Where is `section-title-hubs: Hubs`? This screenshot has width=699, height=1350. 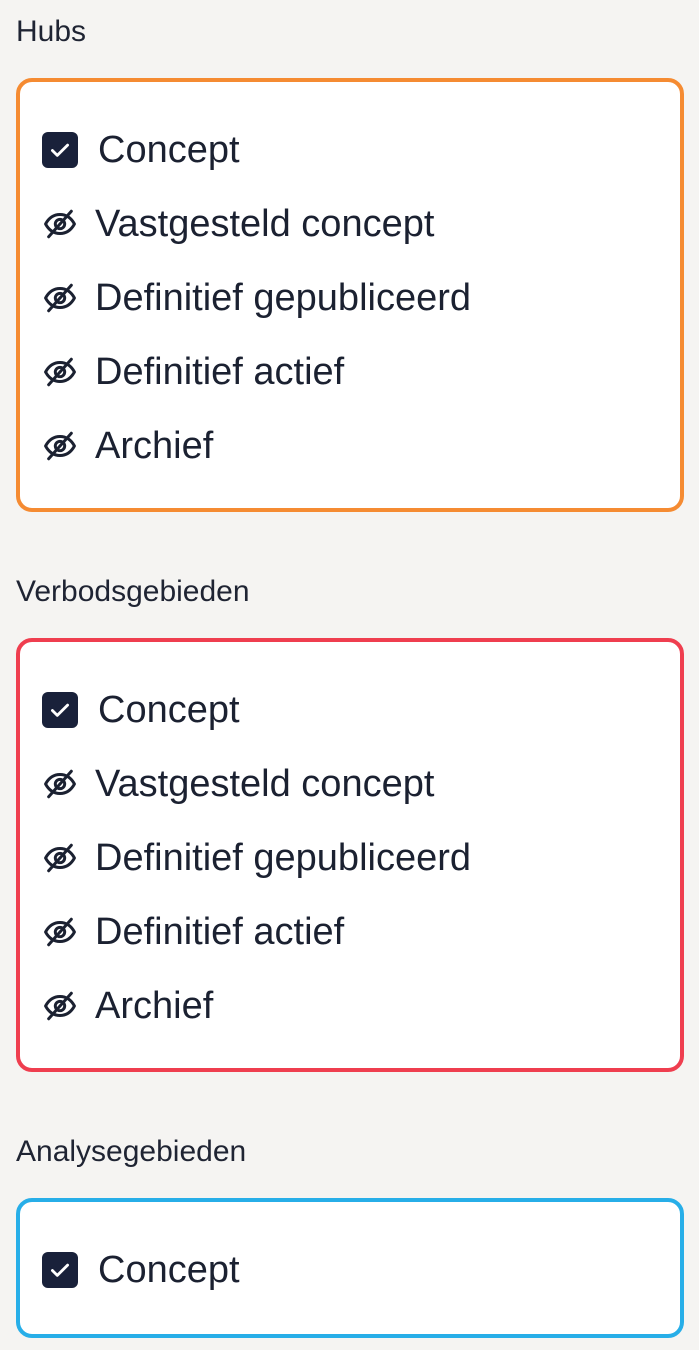 section-title-hubs: Hubs is located at coordinates (51, 31).